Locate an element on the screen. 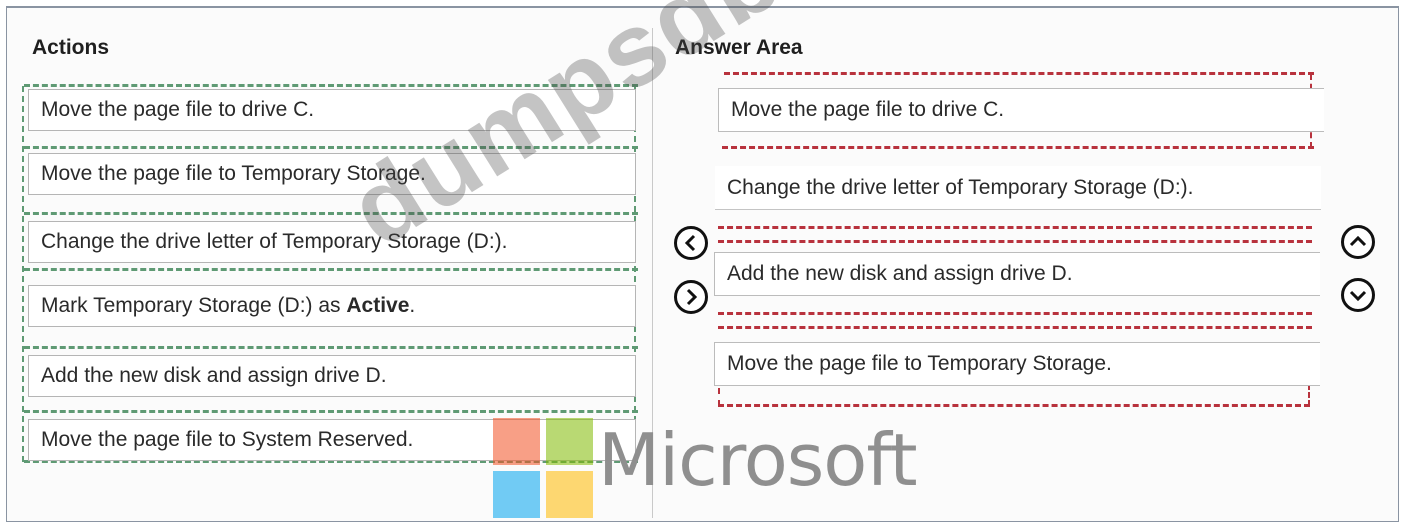 The image size is (1407, 524). microsoft-logo is located at coordinates (544, 469).